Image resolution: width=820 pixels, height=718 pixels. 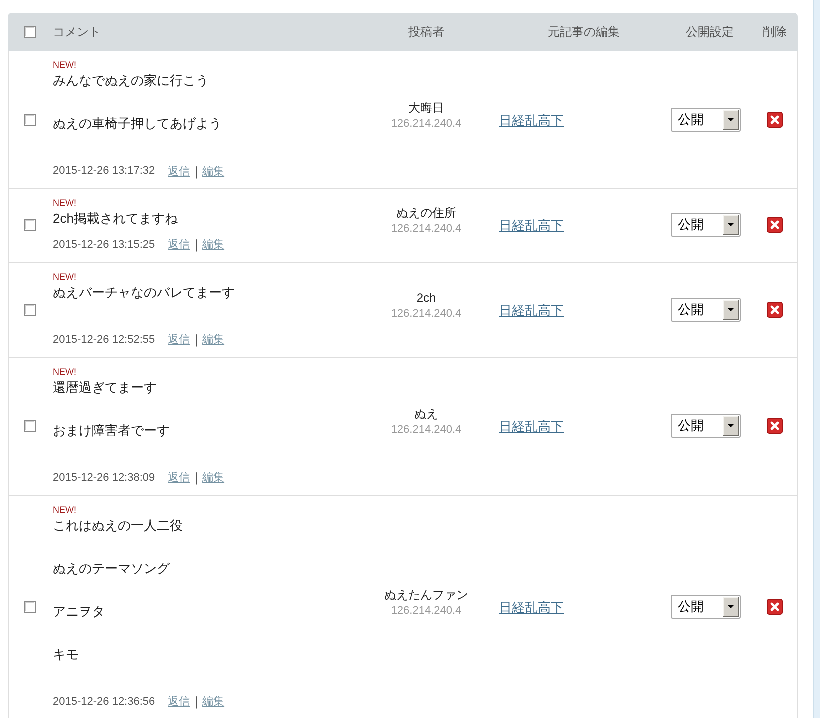 What do you see at coordinates (77, 32) in the screenshot?
I see `column-header: コメント` at bounding box center [77, 32].